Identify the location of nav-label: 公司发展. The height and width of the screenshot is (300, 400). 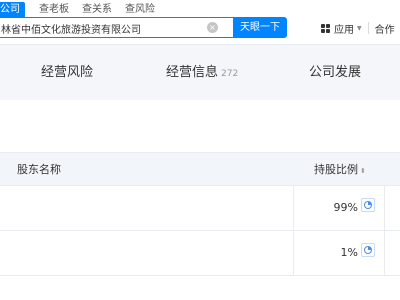
(335, 72).